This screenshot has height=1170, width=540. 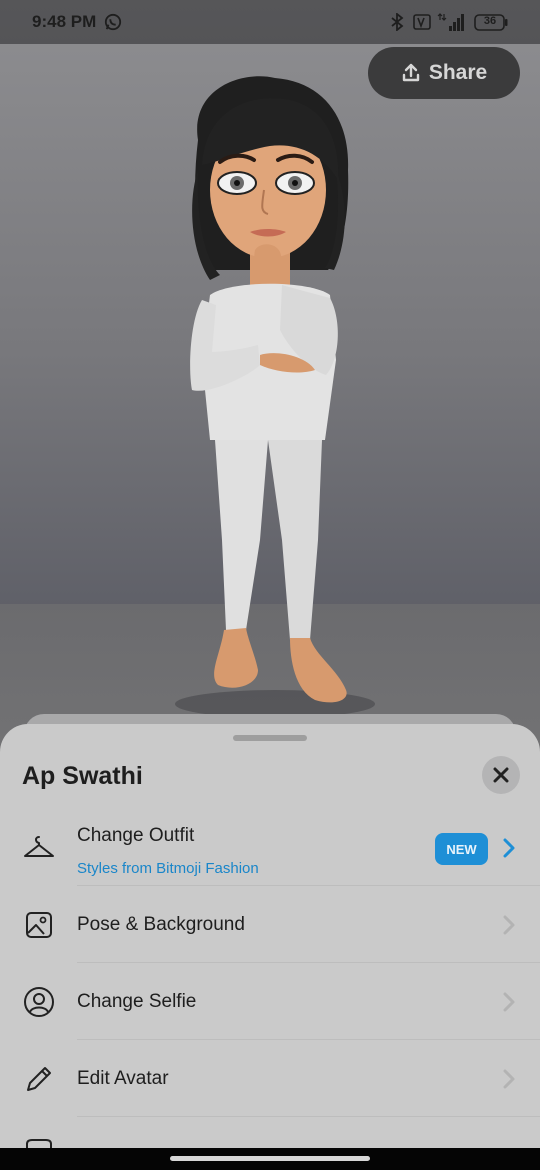 I want to click on bluetooth-icon, so click(x=397, y=22).